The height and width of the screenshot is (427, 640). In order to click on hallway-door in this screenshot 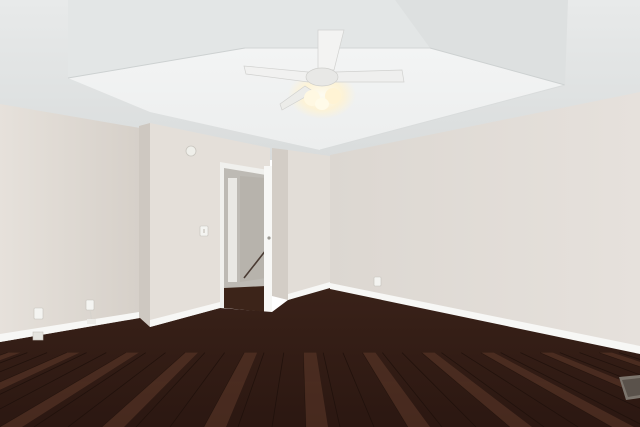, I will do `click(232, 230)`.